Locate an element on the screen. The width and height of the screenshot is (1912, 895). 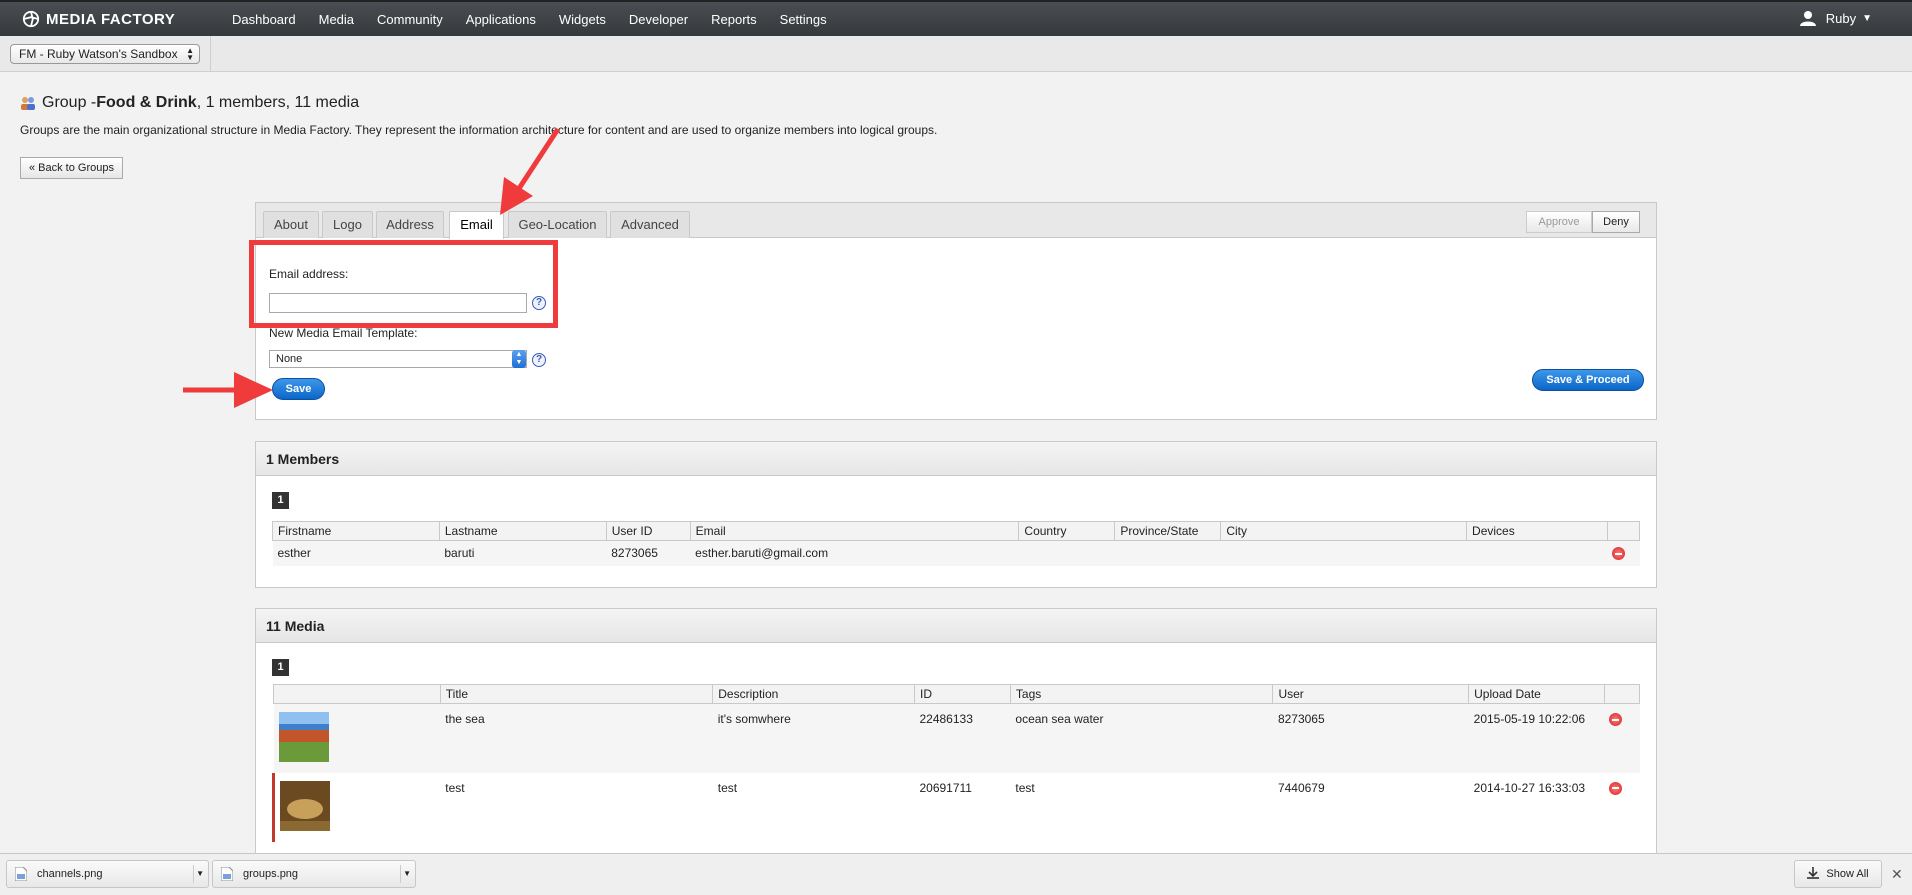
annotation-arrow-save is located at coordinates (228, 390).